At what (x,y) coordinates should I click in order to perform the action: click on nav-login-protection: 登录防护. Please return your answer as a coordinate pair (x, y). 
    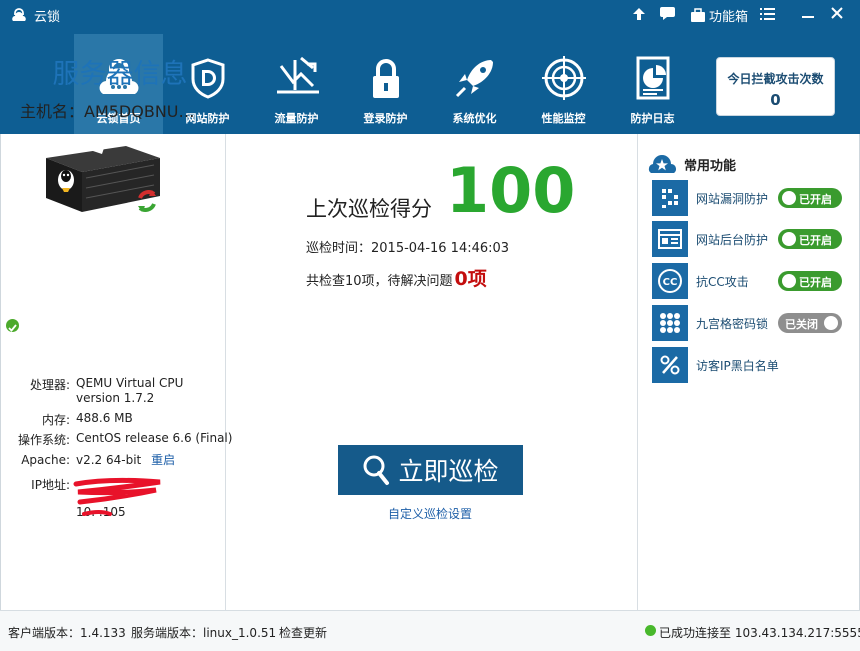
    Looking at the image, I should click on (385, 84).